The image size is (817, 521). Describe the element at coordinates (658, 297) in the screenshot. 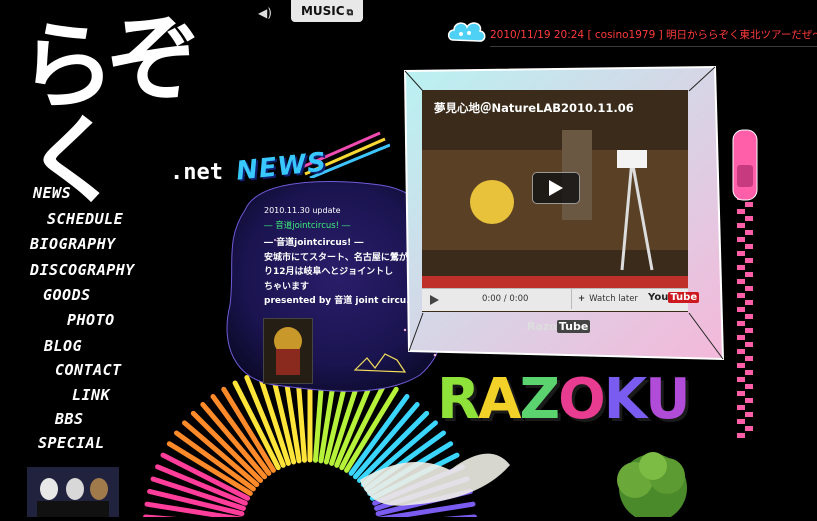

I see `youtube-logo-you: You` at that location.